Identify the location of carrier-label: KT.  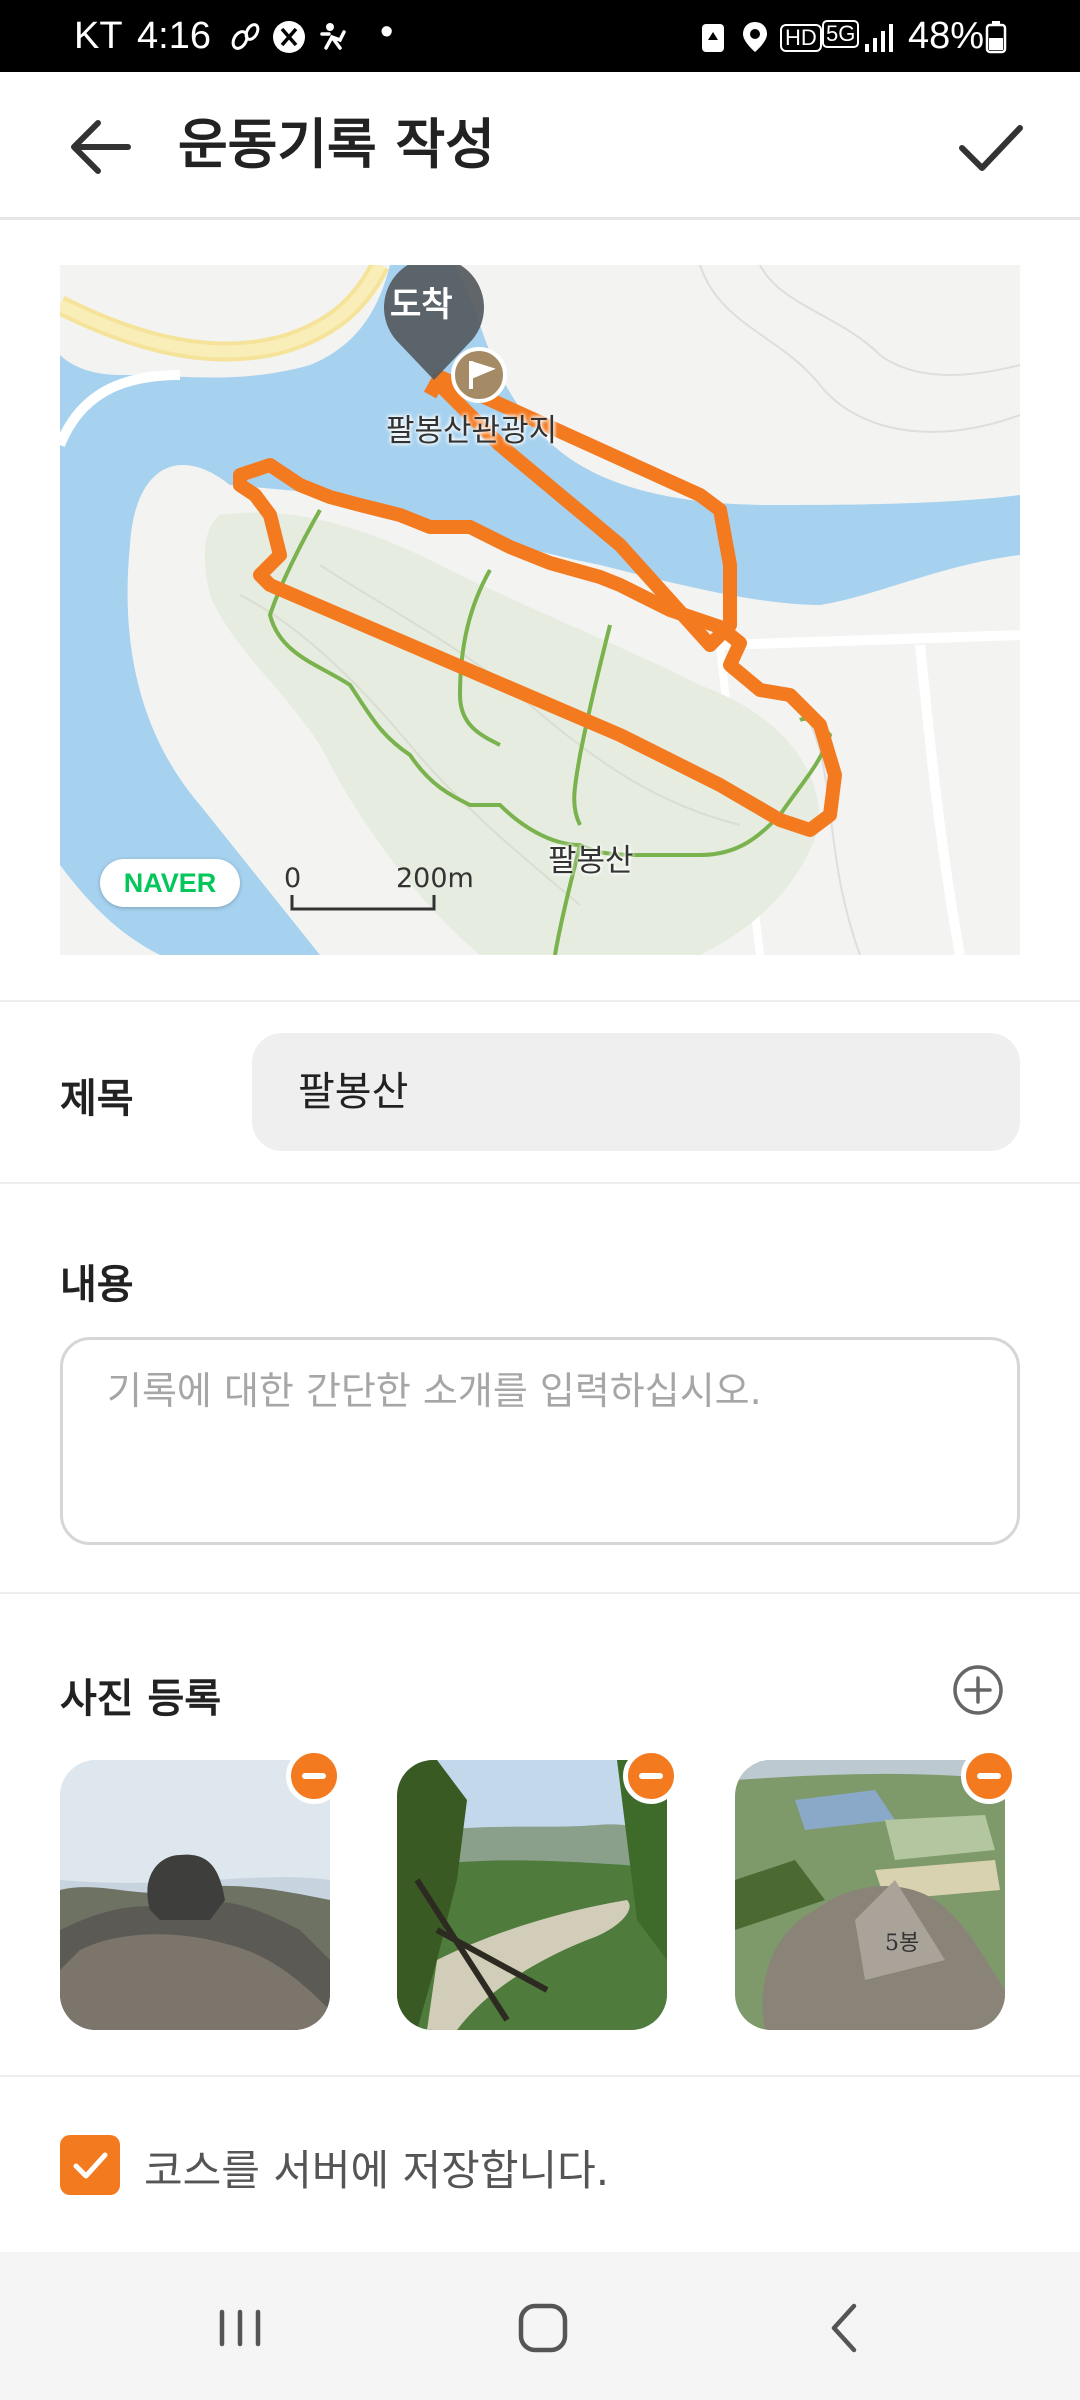
(98, 36).